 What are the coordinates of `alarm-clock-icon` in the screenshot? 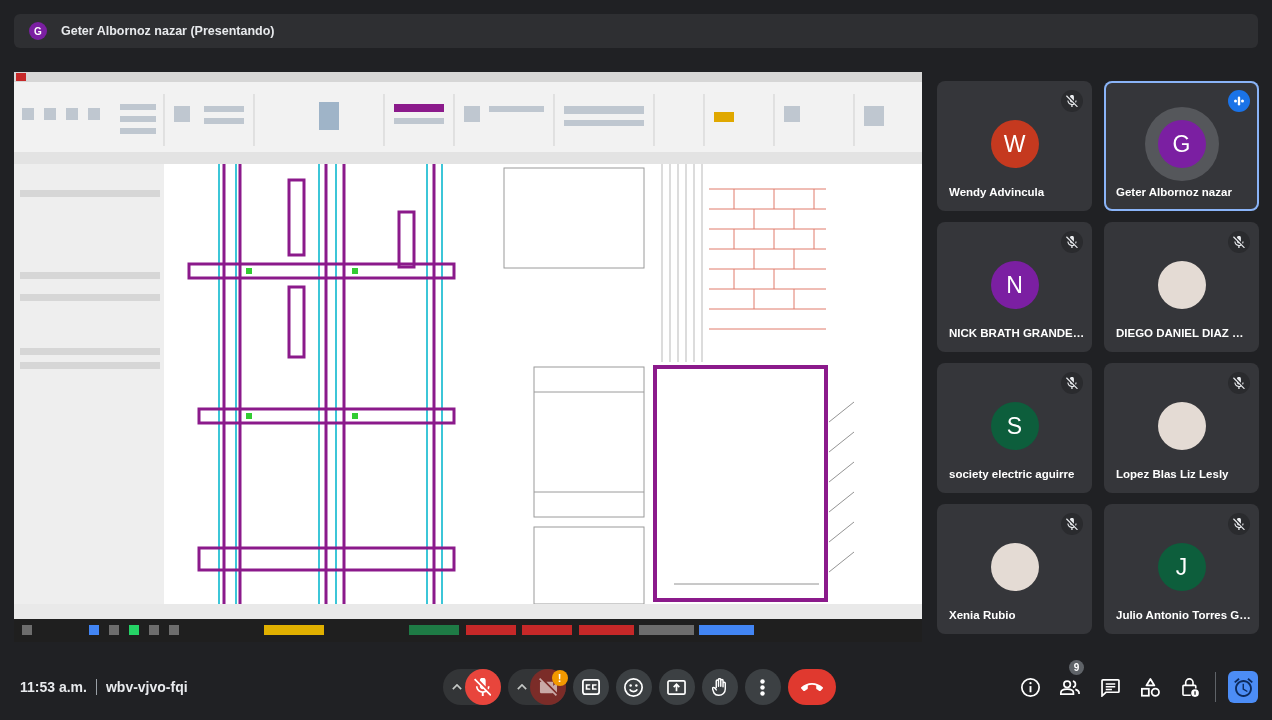 It's located at (1243, 687).